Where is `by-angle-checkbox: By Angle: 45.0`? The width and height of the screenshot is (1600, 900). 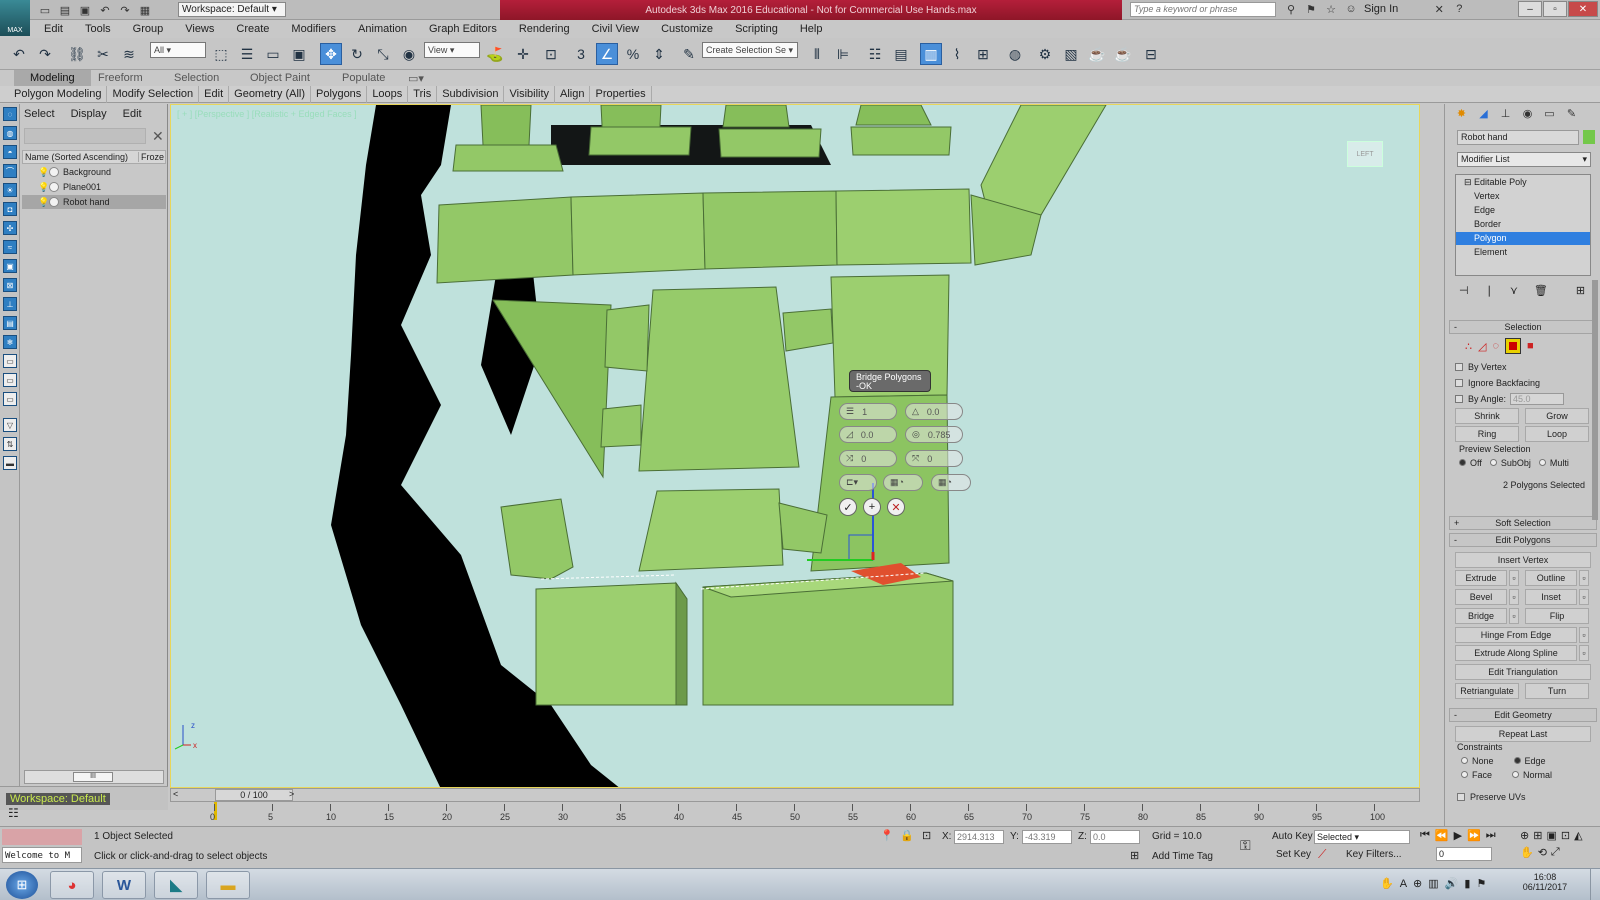
by-angle-checkbox: By Angle: 45.0 is located at coordinates (1523, 399).